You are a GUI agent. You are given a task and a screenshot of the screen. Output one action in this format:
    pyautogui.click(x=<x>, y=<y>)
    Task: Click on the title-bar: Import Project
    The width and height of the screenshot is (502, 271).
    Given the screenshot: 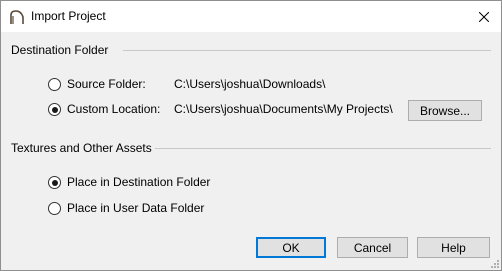 What is the action you would take?
    pyautogui.click(x=251, y=16)
    